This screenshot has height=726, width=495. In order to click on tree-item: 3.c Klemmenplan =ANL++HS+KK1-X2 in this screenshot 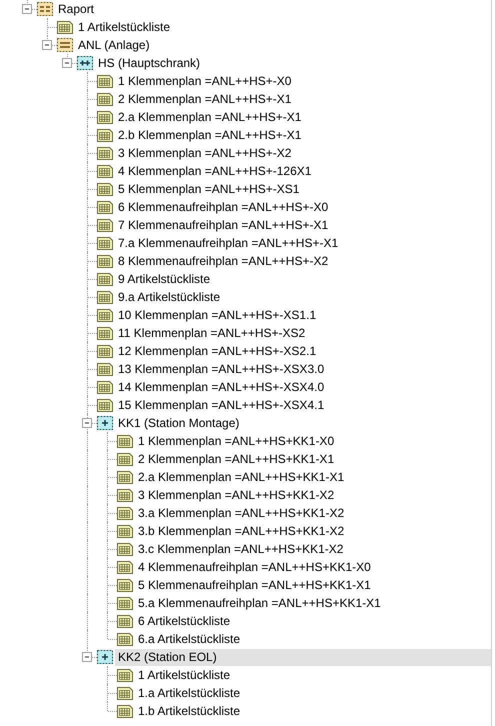, I will do `click(240, 549)`.